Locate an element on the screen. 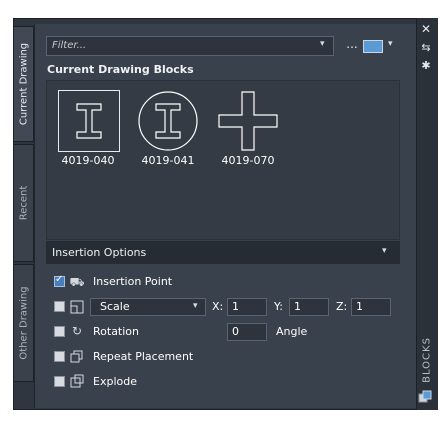 The height and width of the screenshot is (427, 444). filter-chevron-down-icon: ▾ is located at coordinates (322, 44).